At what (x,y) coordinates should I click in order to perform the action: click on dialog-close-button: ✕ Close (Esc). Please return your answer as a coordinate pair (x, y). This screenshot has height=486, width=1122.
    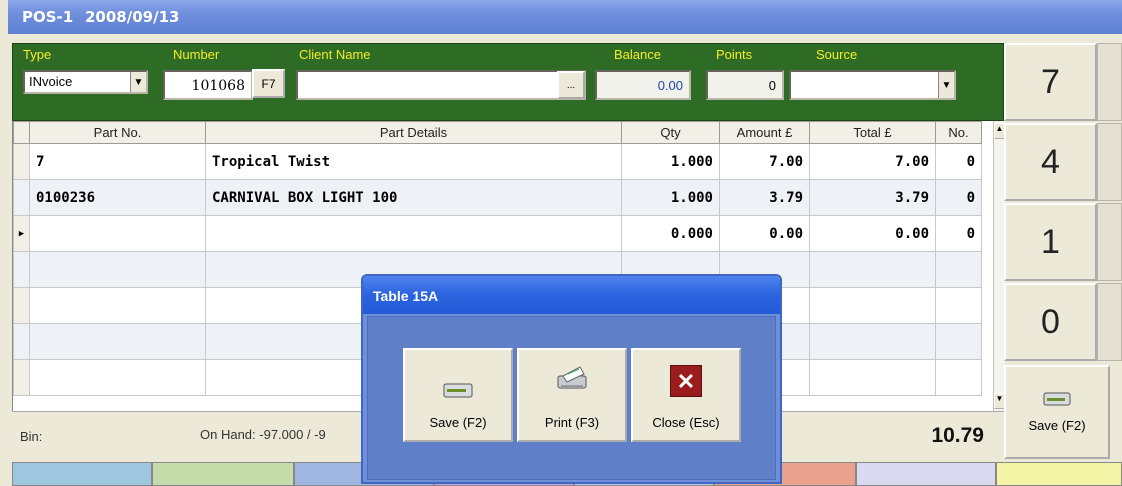
    Looking at the image, I should click on (686, 395).